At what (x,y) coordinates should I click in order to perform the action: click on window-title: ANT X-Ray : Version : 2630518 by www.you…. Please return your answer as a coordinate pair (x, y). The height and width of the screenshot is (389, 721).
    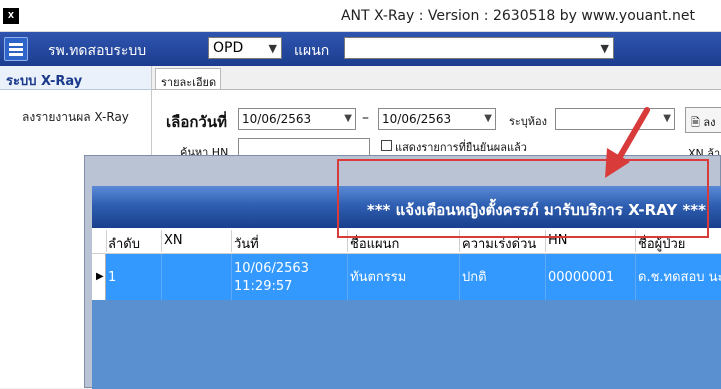
    Looking at the image, I should click on (517, 16).